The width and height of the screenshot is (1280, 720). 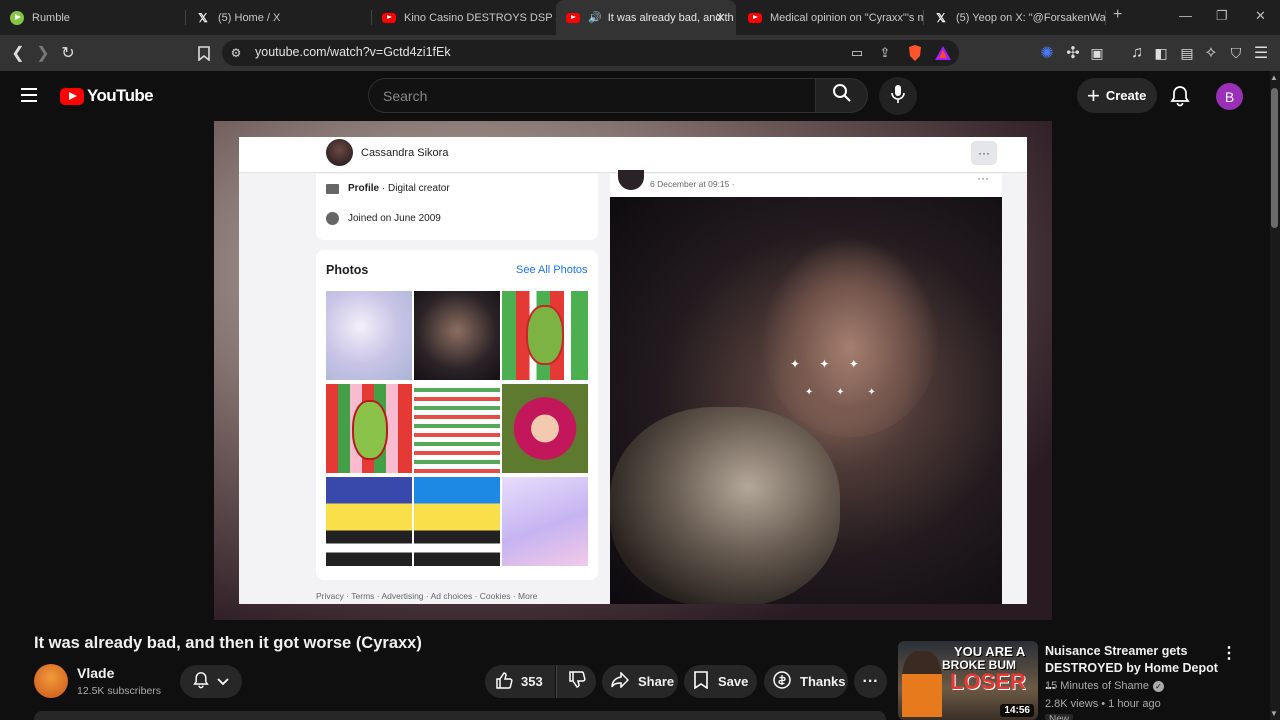 What do you see at coordinates (17, 17) in the screenshot?
I see `rumble-icon` at bounding box center [17, 17].